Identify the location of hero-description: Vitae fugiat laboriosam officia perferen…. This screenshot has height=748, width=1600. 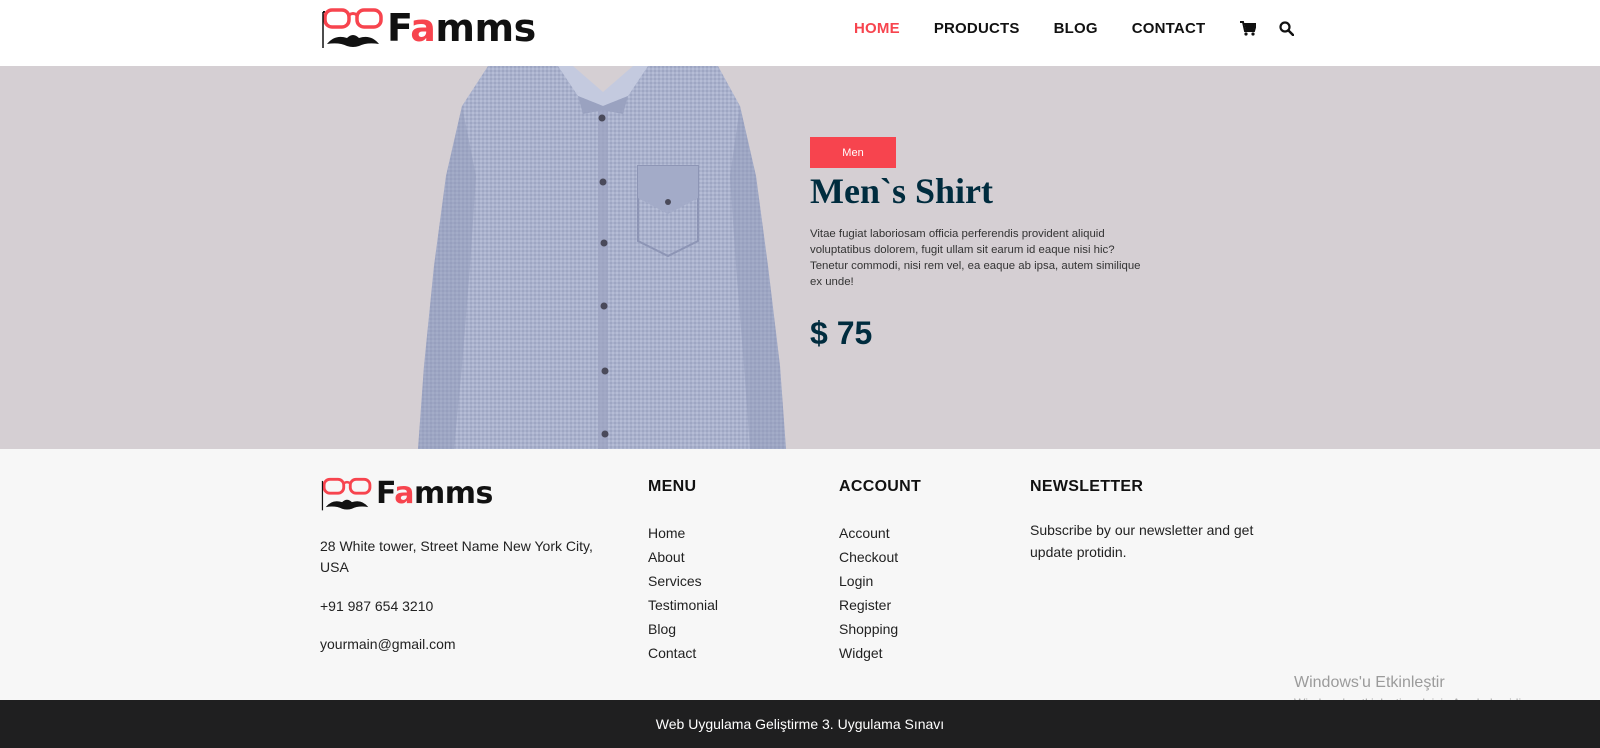
(975, 258).